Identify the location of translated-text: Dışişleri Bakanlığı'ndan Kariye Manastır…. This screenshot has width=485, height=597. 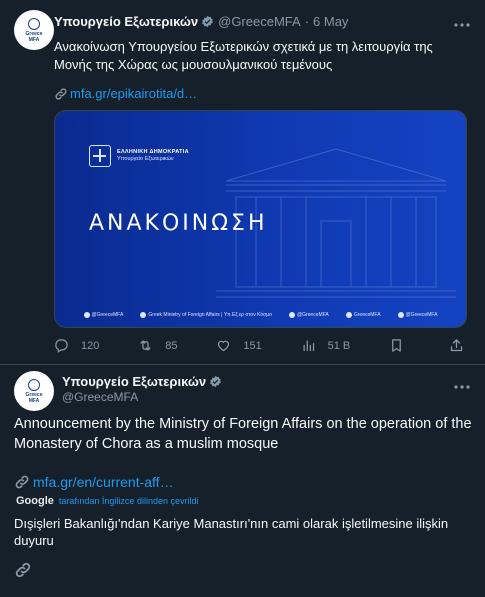
(231, 532).